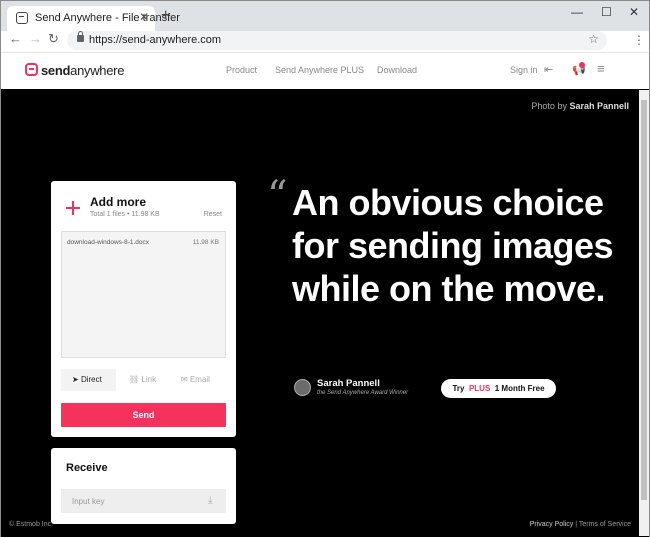 This screenshot has width=650, height=537. I want to click on forward-arrow-icon: →, so click(35, 38).